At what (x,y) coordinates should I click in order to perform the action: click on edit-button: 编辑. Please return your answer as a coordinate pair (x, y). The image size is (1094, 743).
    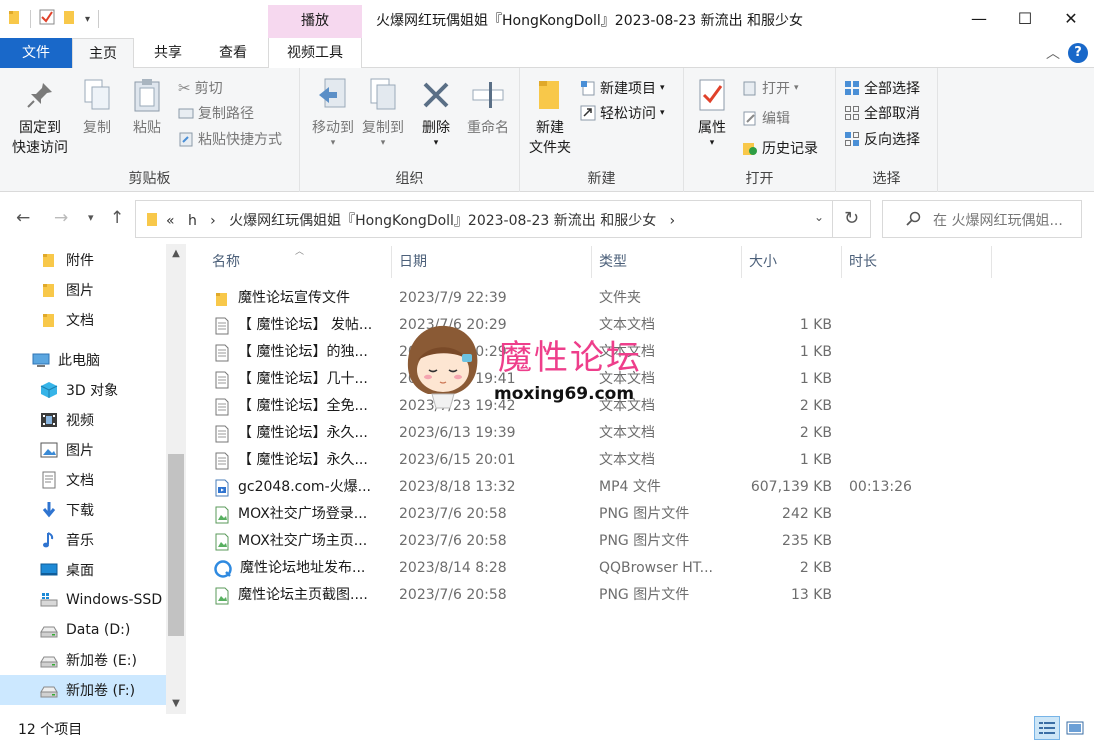
    Looking at the image, I should click on (766, 118).